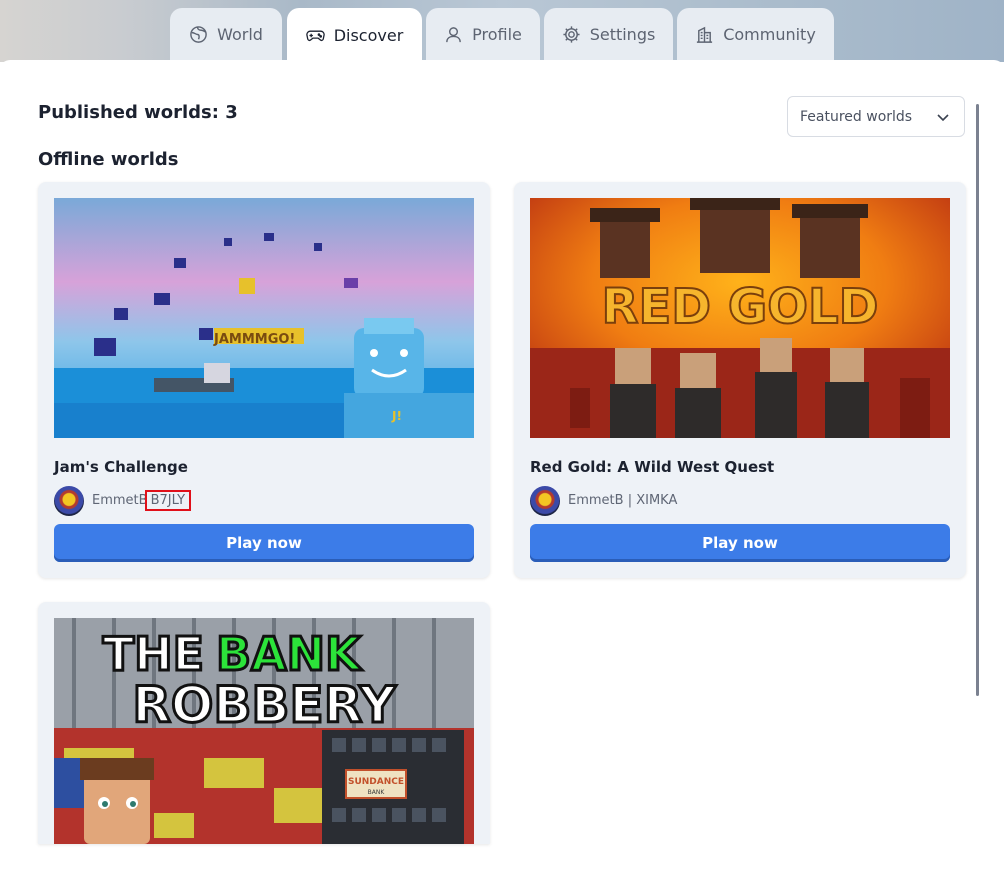 The image size is (1004, 871). I want to click on thumb-sign-text: BANK, so click(377, 792).